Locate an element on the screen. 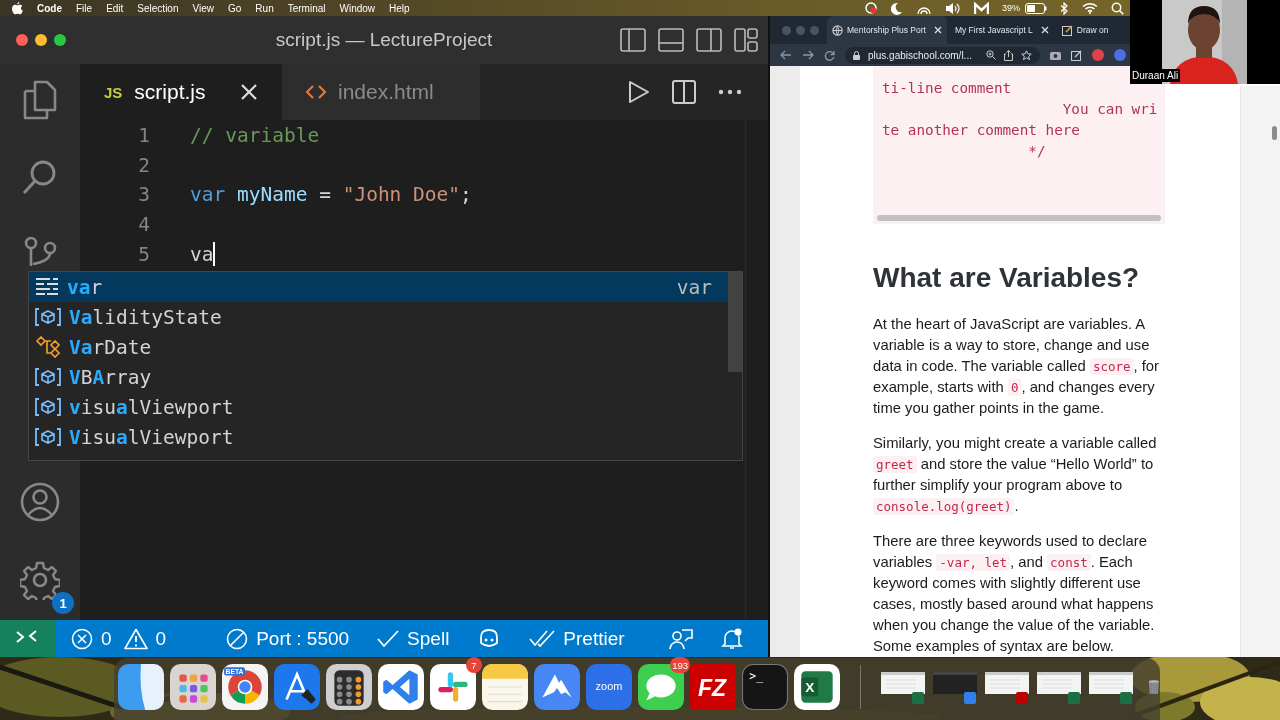  menu-item: Window is located at coordinates (357, 8).